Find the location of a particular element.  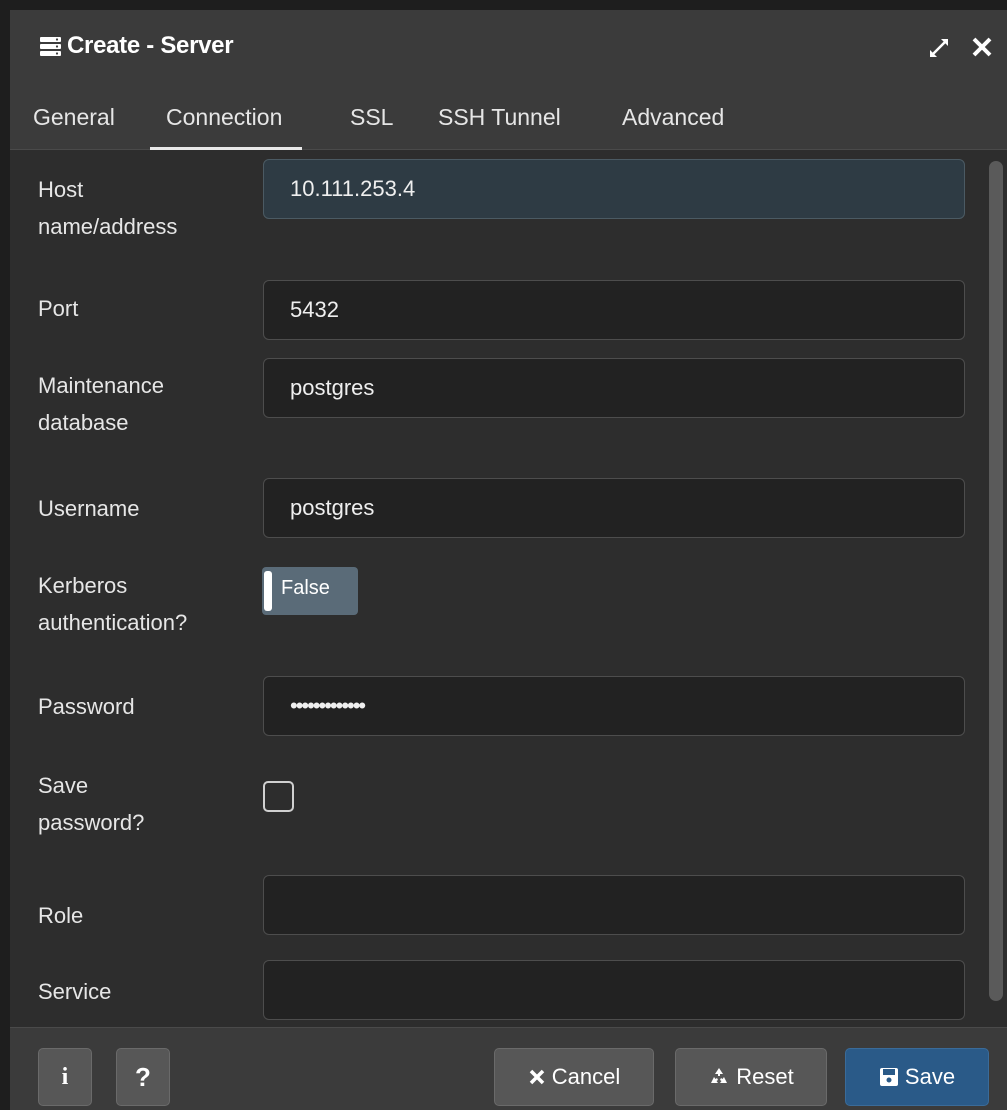

tab-advanced: Advanced is located at coordinates (673, 117).